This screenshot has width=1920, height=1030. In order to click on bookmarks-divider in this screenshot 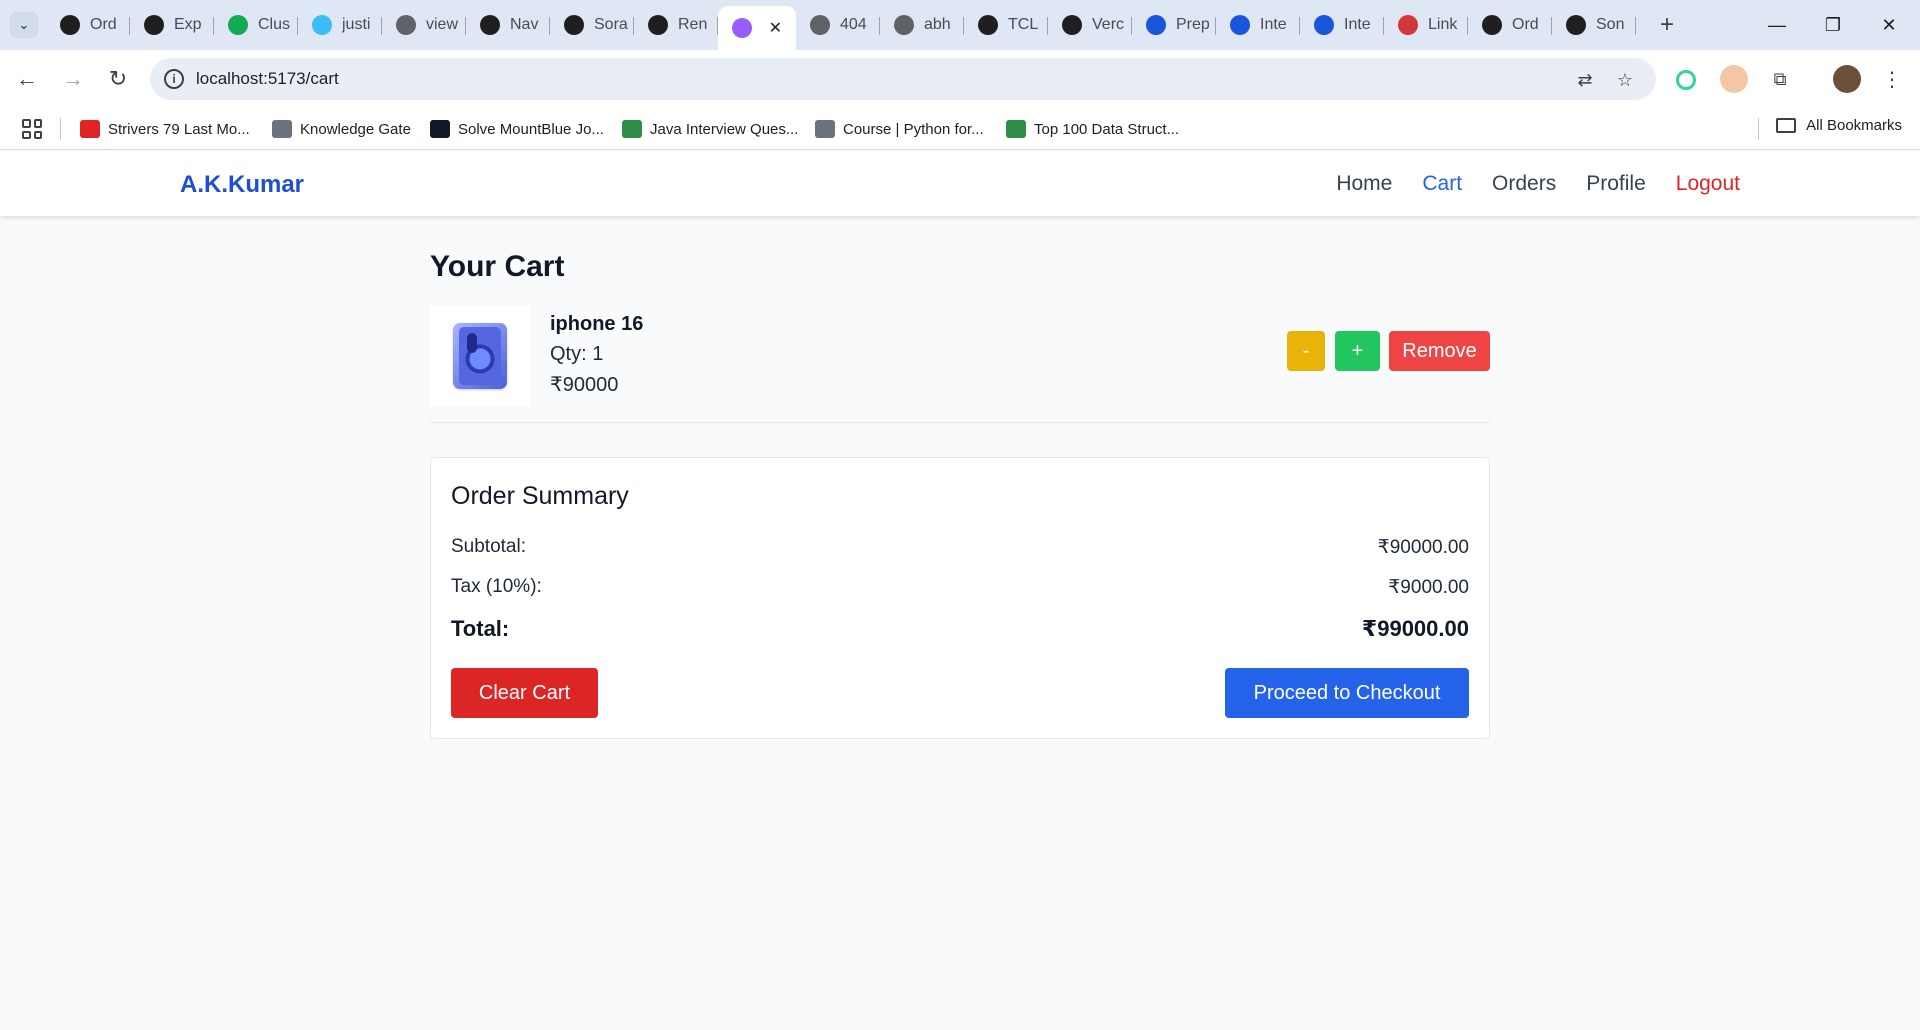, I will do `click(60, 129)`.